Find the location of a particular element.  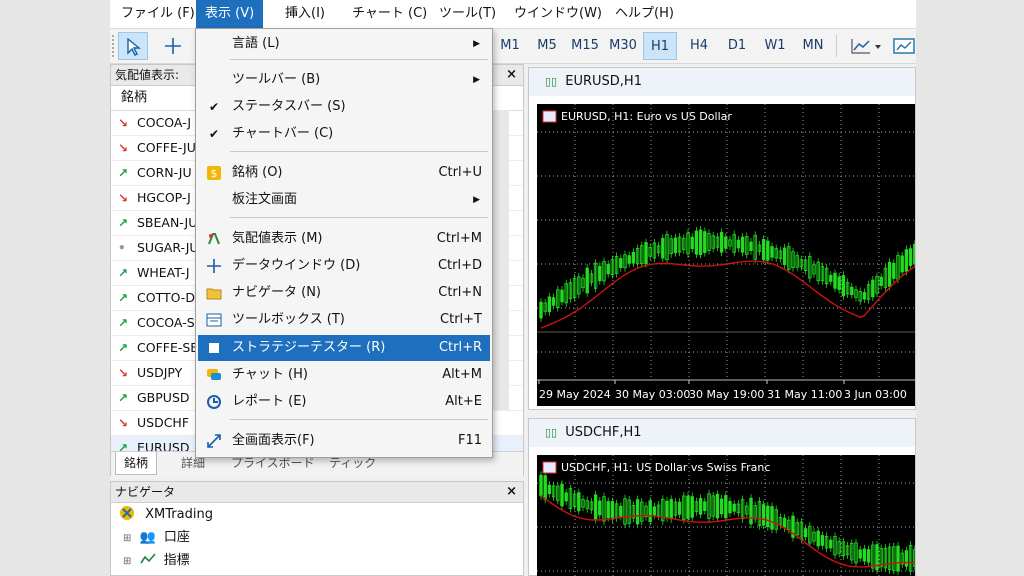

symbol-label: SUGAR-JU is located at coordinates (168, 247).